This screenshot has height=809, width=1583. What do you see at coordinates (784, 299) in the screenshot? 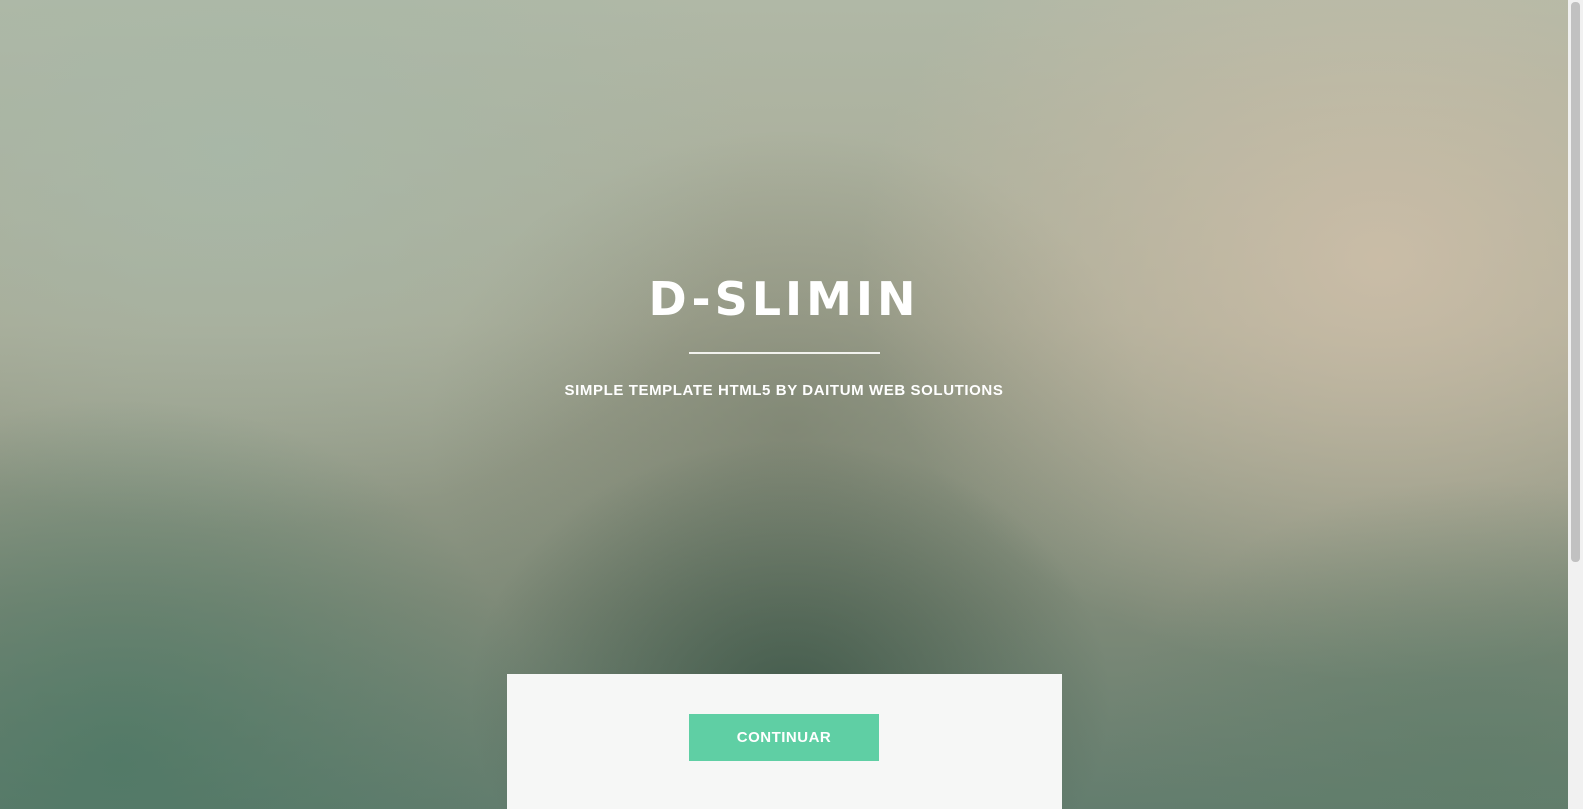
I see `page-title: D-SLIMIN` at bounding box center [784, 299].